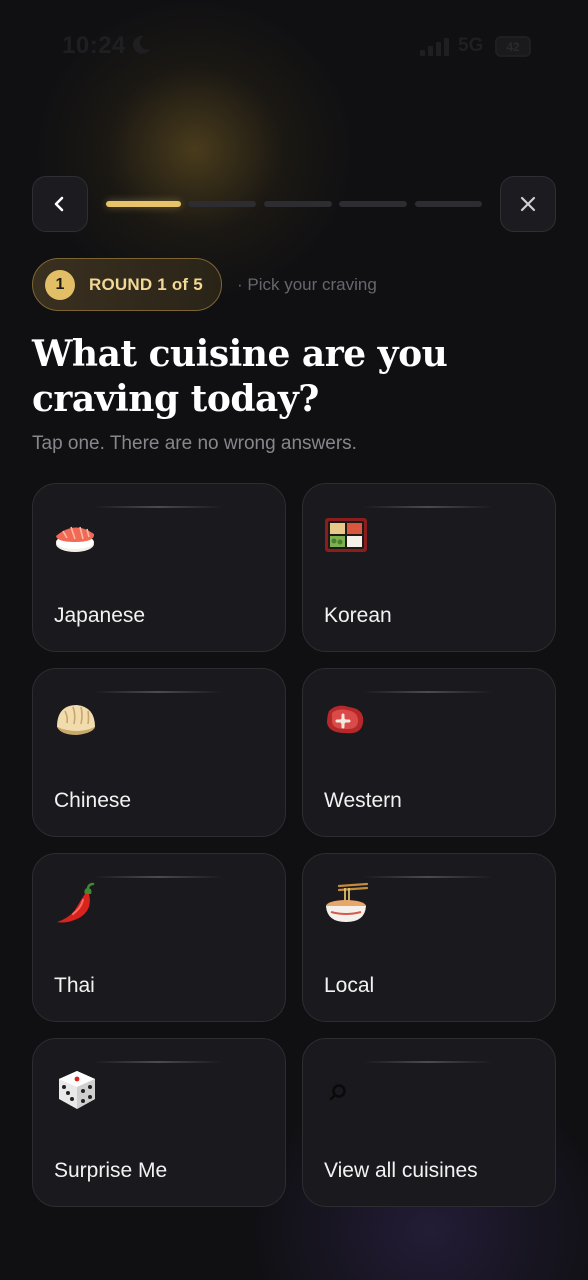  Describe the element at coordinates (337, 1092) in the screenshot. I see `search-icon` at that location.